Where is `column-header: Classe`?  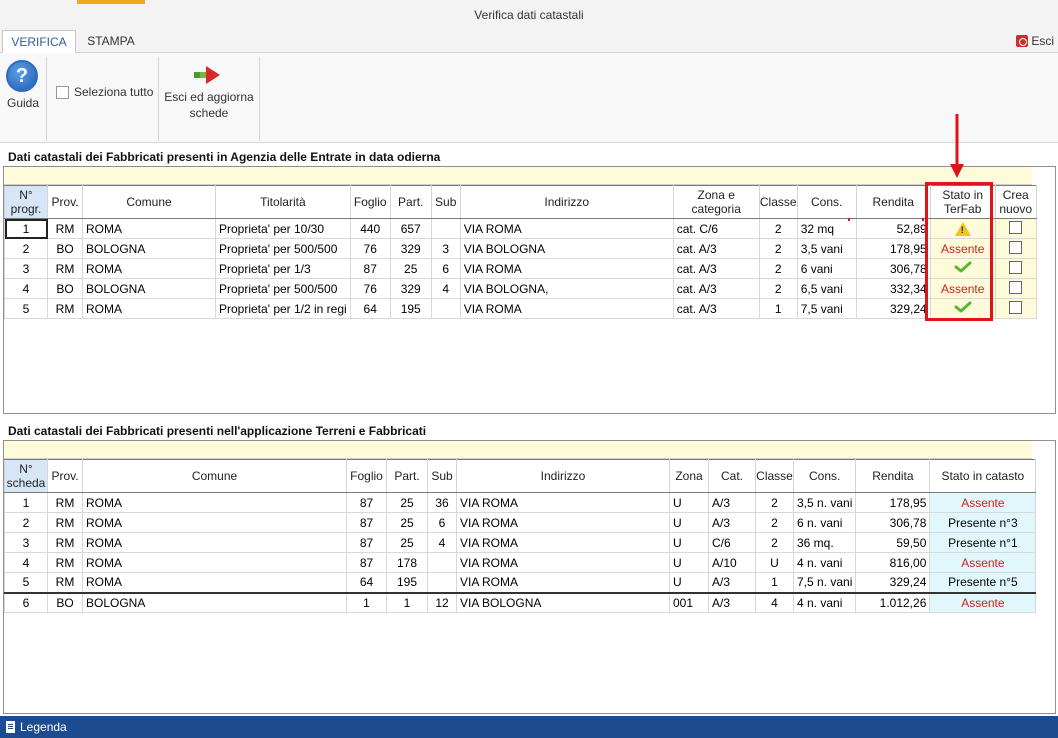 column-header: Classe is located at coordinates (774, 476).